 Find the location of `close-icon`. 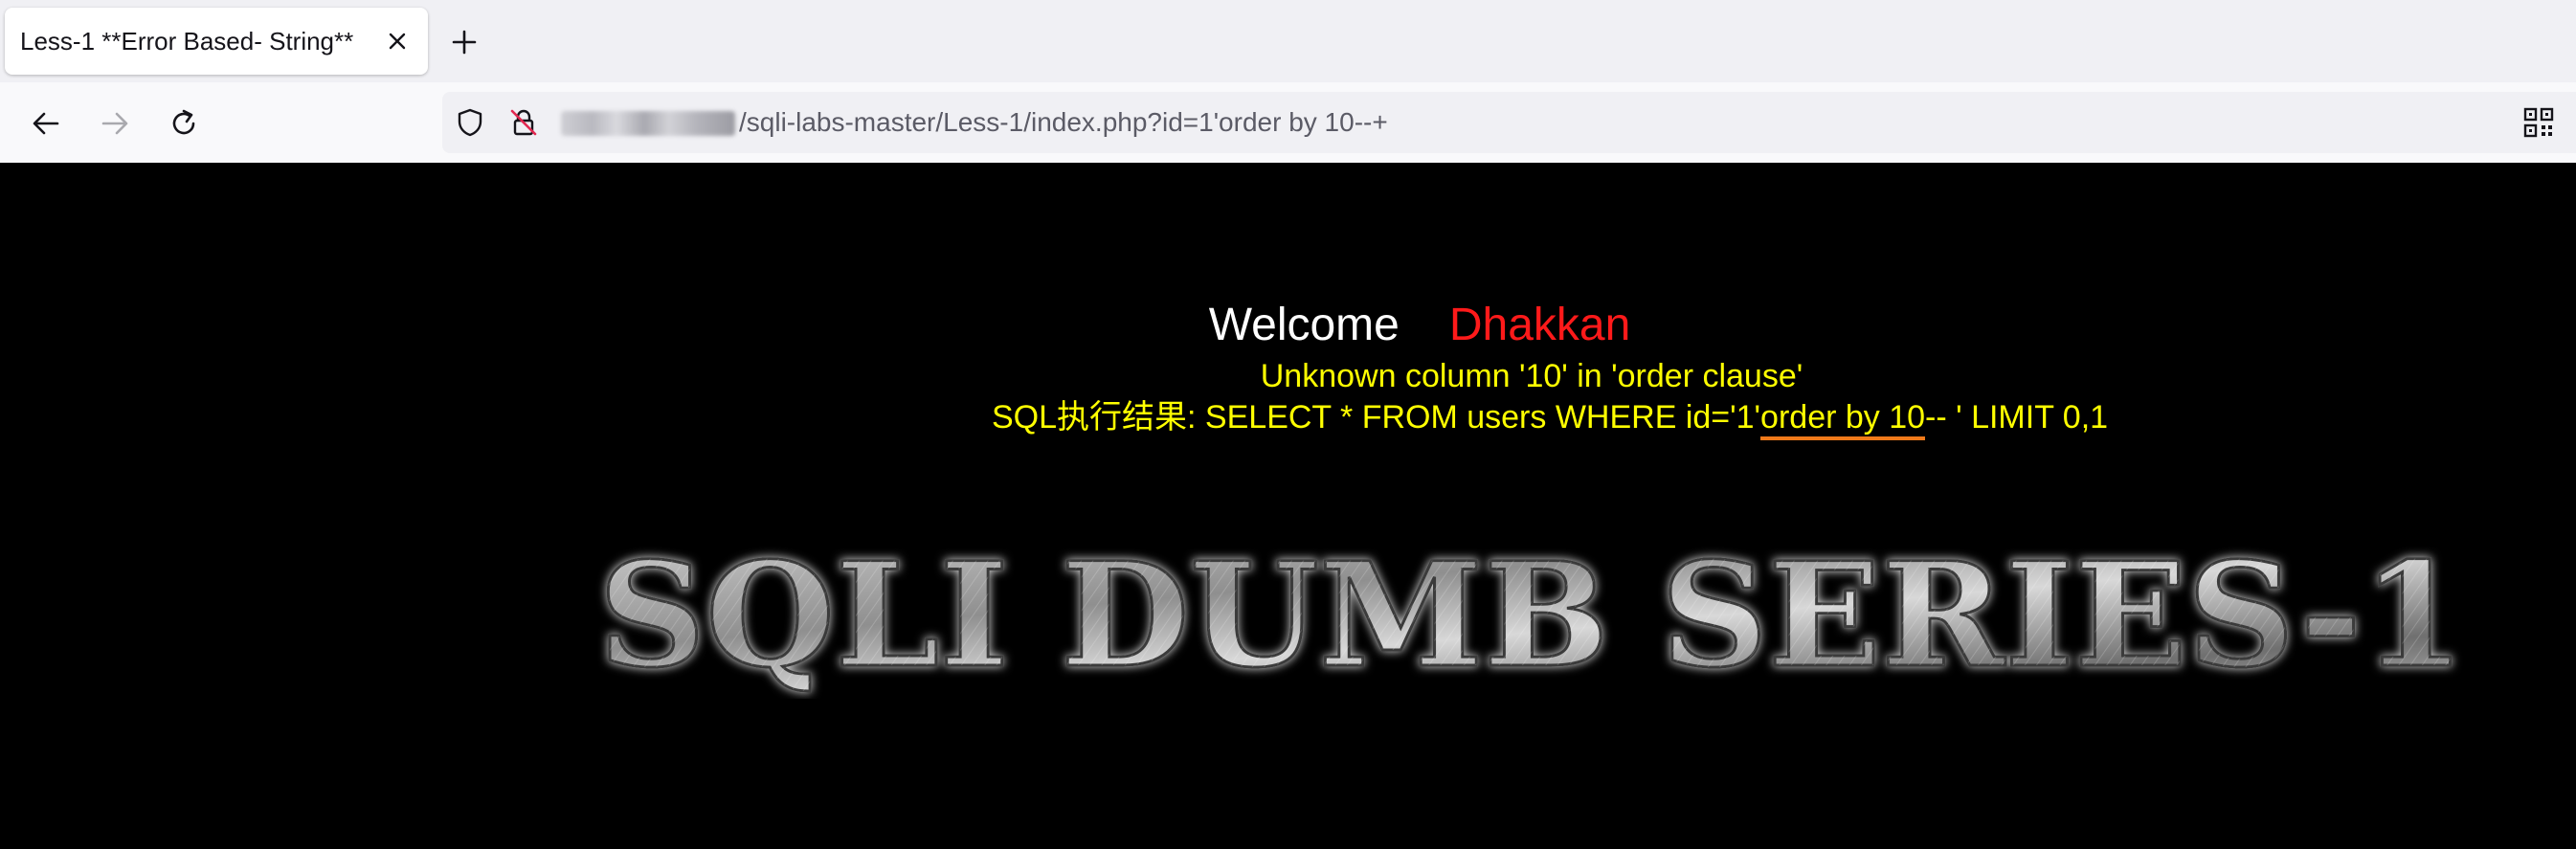

close-icon is located at coordinates (397, 42).